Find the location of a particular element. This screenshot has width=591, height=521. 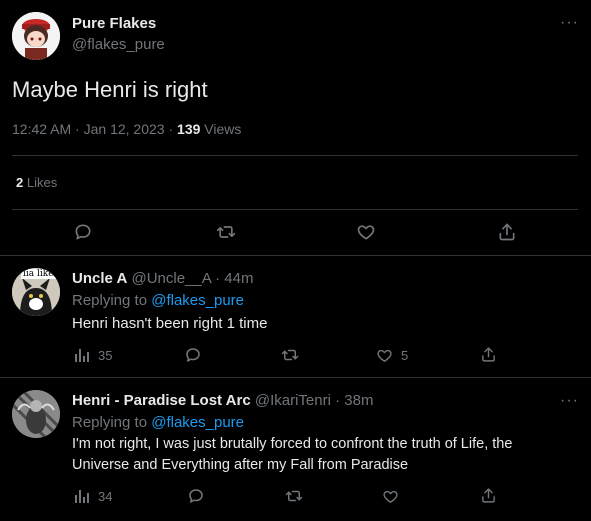

reply-time: 44m is located at coordinates (238, 278).